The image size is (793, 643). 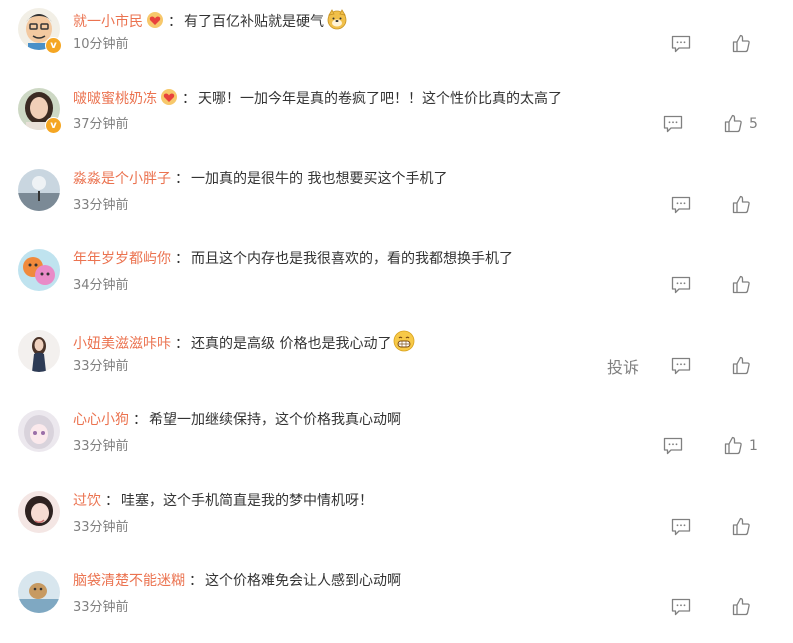 I want to click on comment-item: v 就一小市民 ：有了百亿补贴就是硬气 10分钟前, so click(x=396, y=40).